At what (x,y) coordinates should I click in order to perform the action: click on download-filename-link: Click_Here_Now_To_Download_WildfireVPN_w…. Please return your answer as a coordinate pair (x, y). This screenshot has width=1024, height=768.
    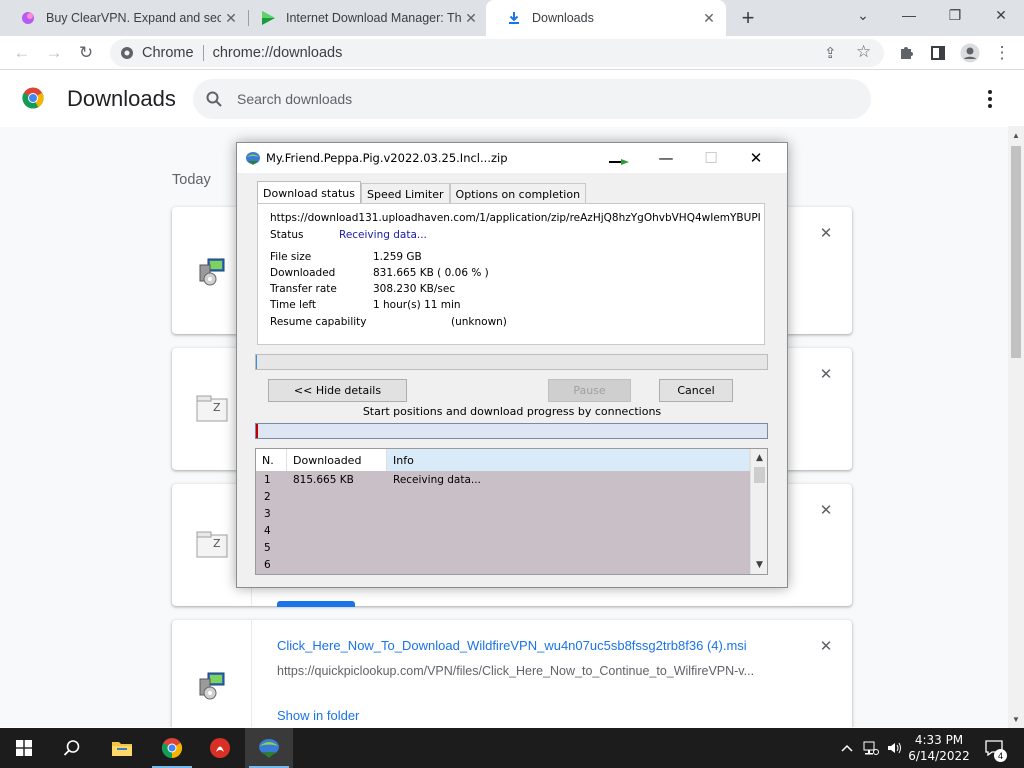
    Looking at the image, I should click on (512, 645).